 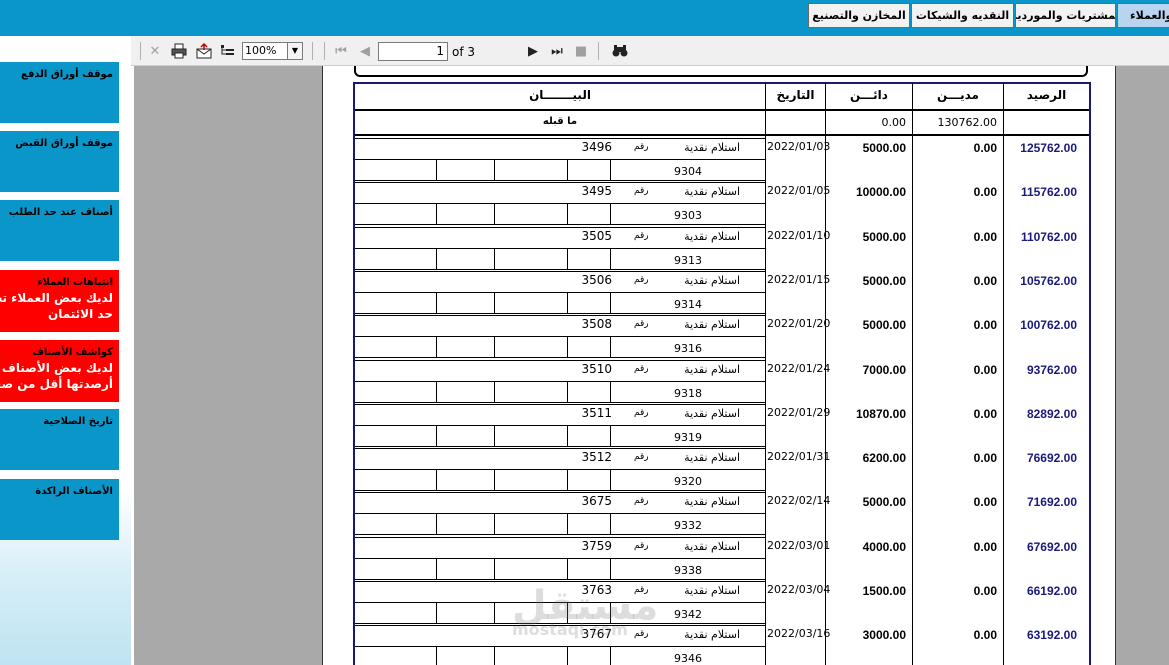 I want to click on row-doc-number: 3675, so click(x=596, y=501).